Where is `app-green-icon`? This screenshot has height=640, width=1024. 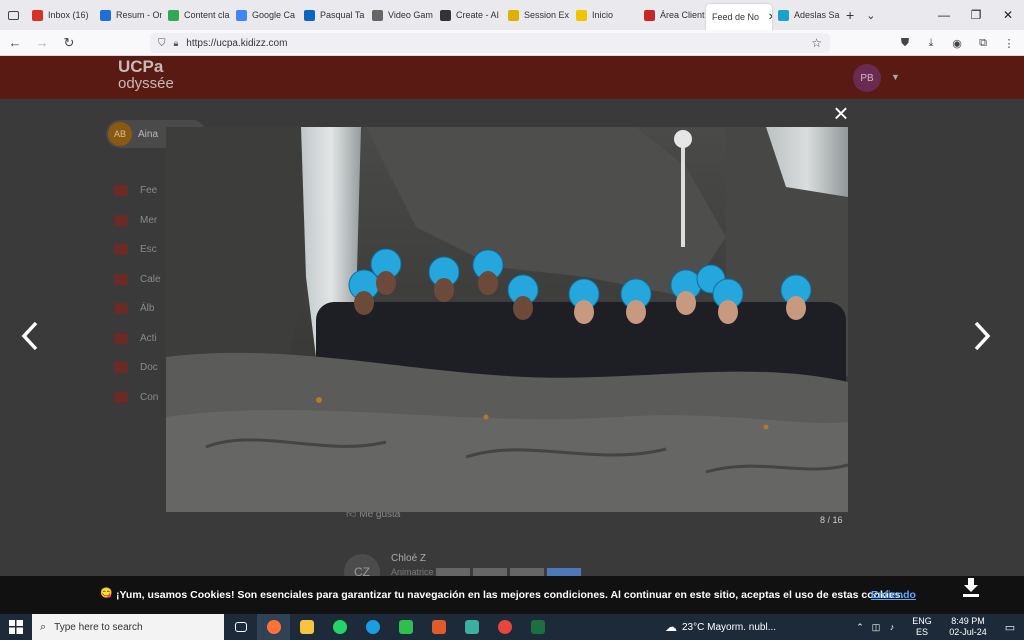 app-green-icon is located at coordinates (405, 627).